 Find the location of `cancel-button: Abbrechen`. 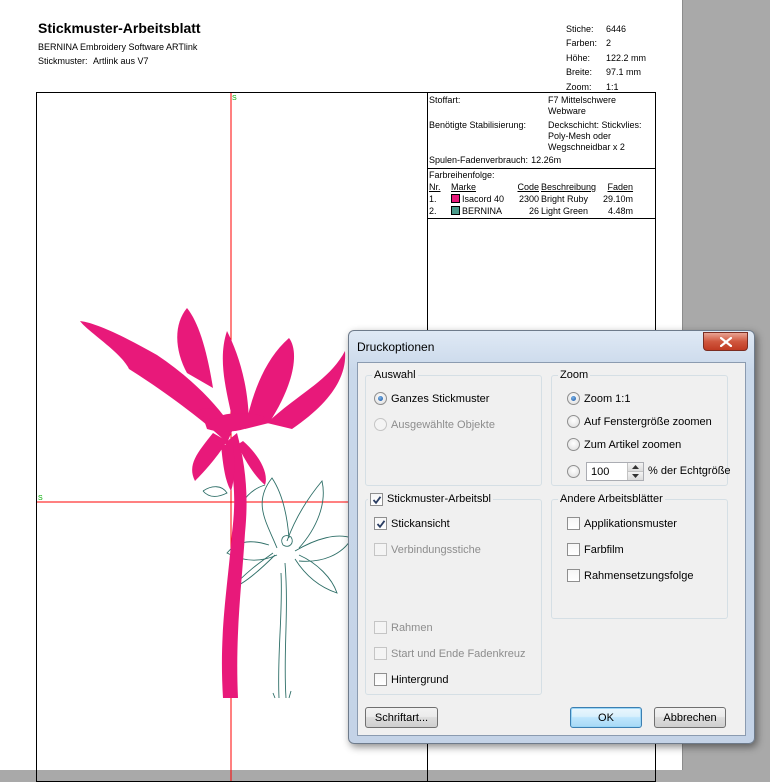

cancel-button: Abbrechen is located at coordinates (690, 717).